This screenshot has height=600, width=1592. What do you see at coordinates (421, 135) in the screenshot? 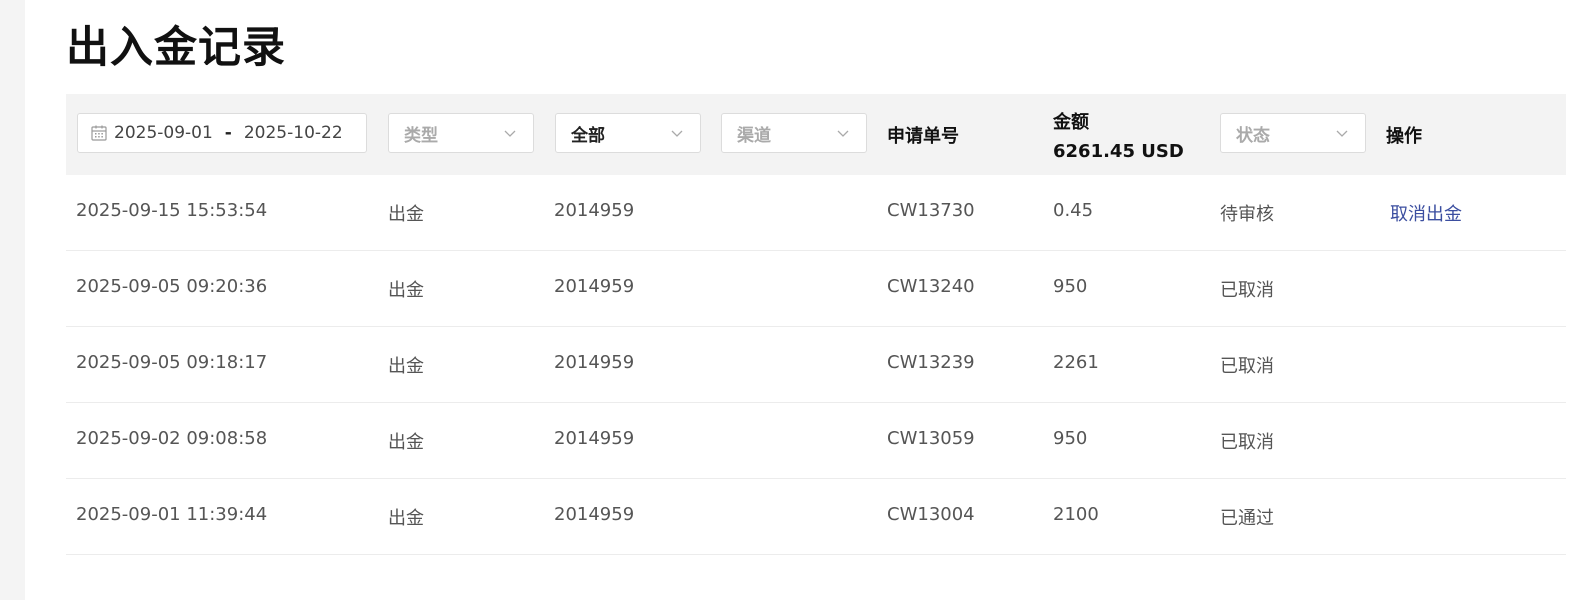
I see `type-select-placeholder: 类型` at bounding box center [421, 135].